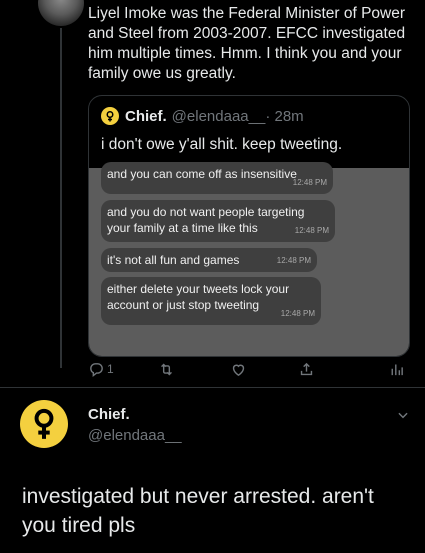 This screenshot has height=553, width=425. What do you see at coordinates (61, 198) in the screenshot?
I see `thread-connector-line` at bounding box center [61, 198].